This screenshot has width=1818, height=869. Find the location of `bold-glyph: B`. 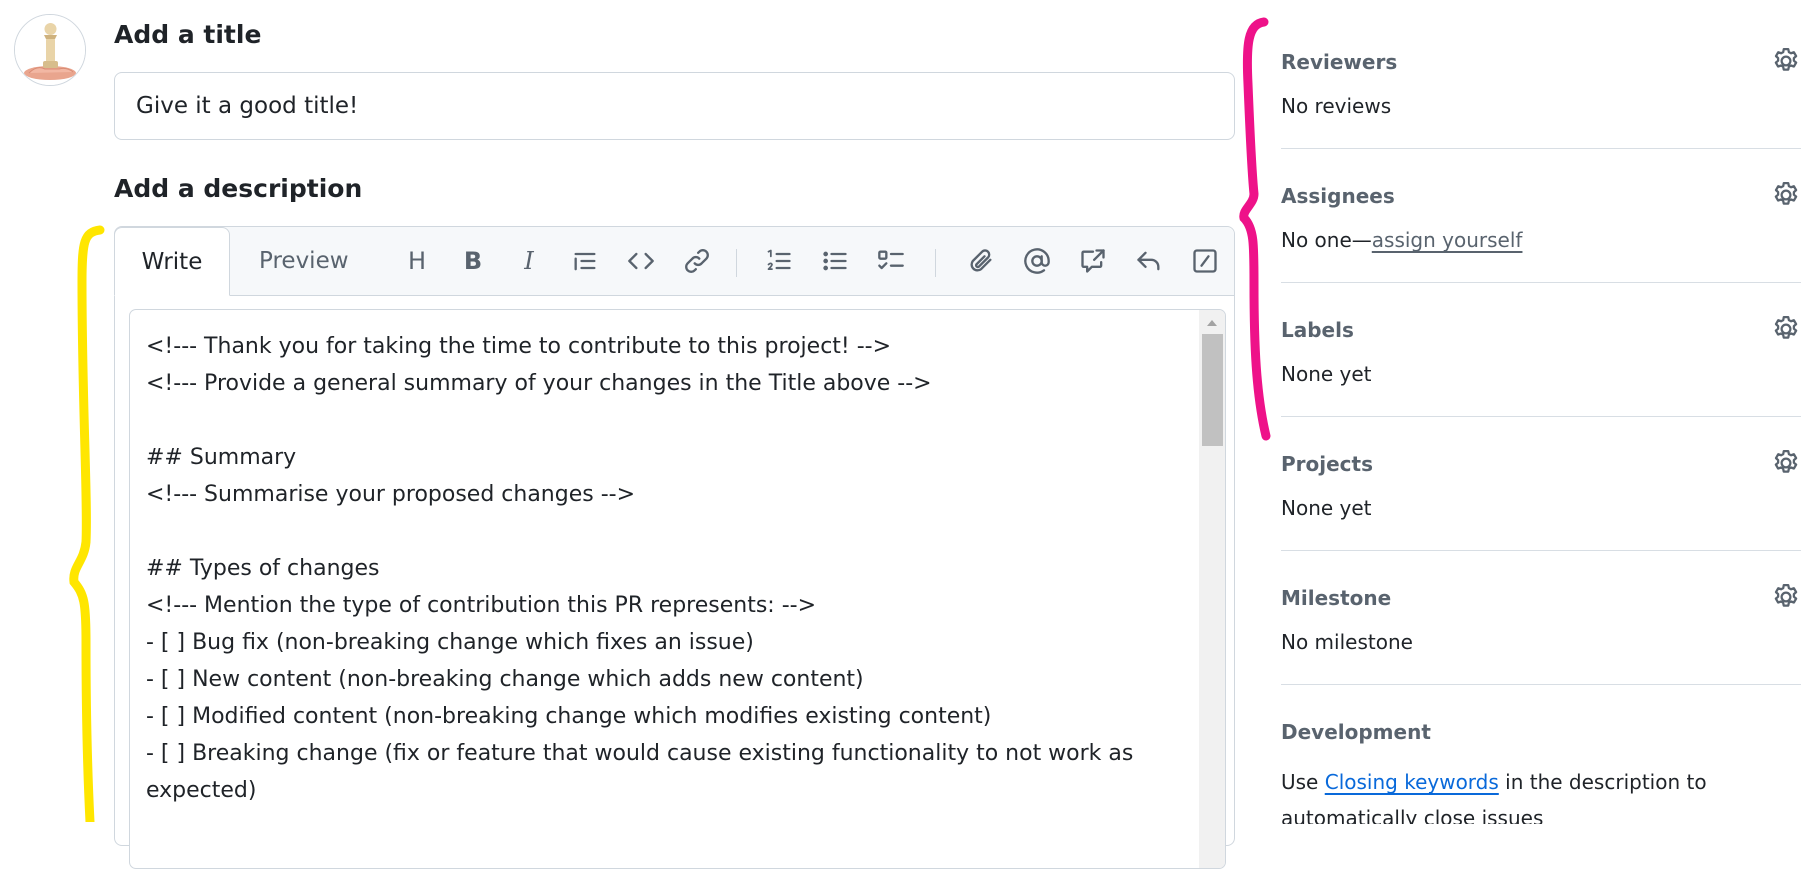

bold-glyph: B is located at coordinates (473, 261).